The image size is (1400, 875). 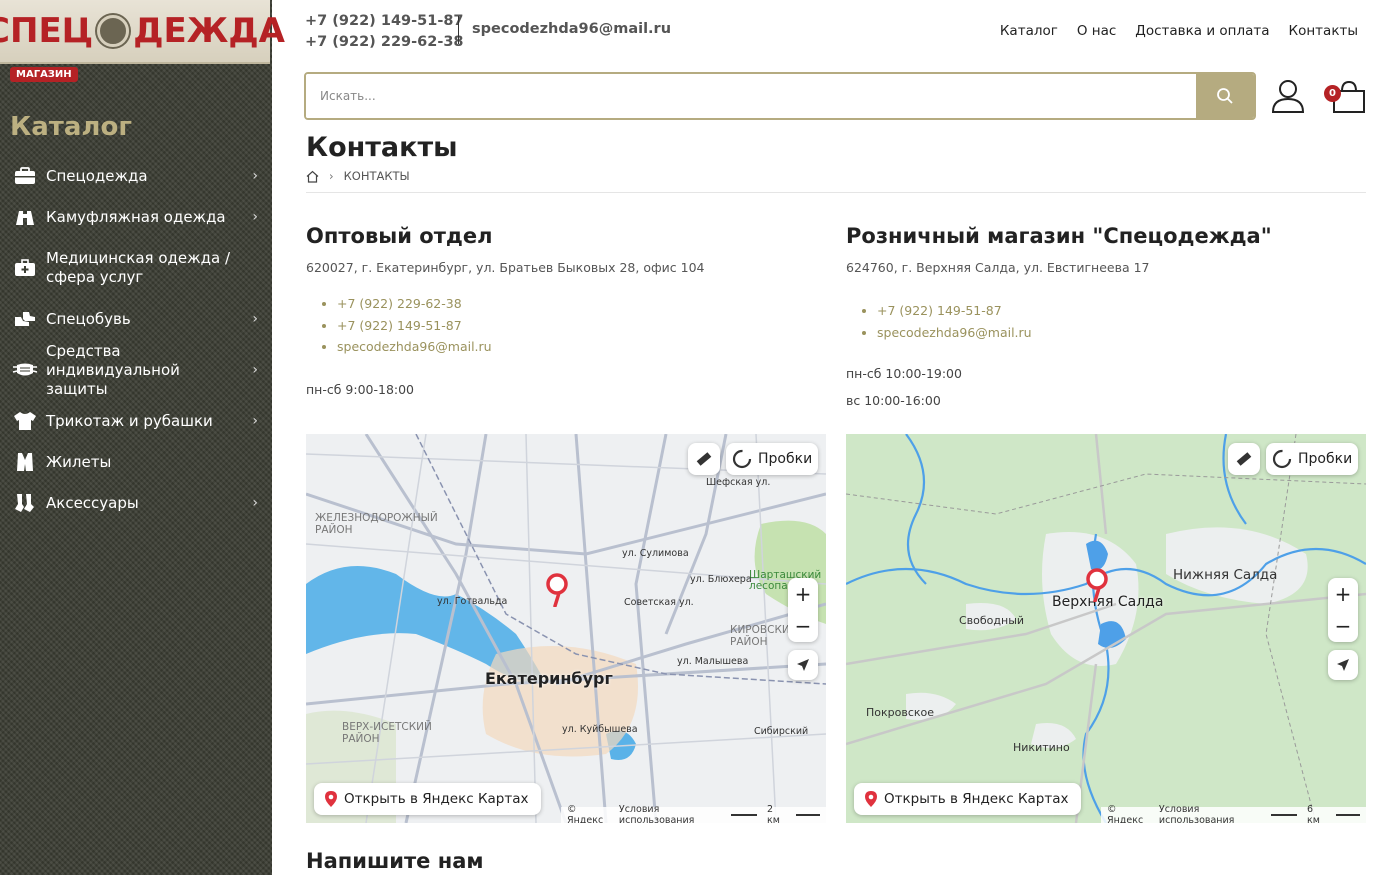 What do you see at coordinates (1325, 459) in the screenshot?
I see `traffic-label: Пробки` at bounding box center [1325, 459].